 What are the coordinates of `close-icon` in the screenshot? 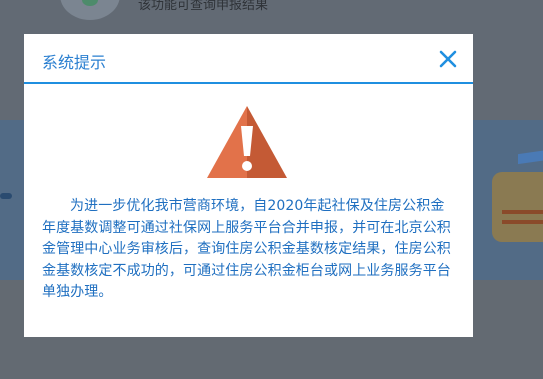 It's located at (448, 59).